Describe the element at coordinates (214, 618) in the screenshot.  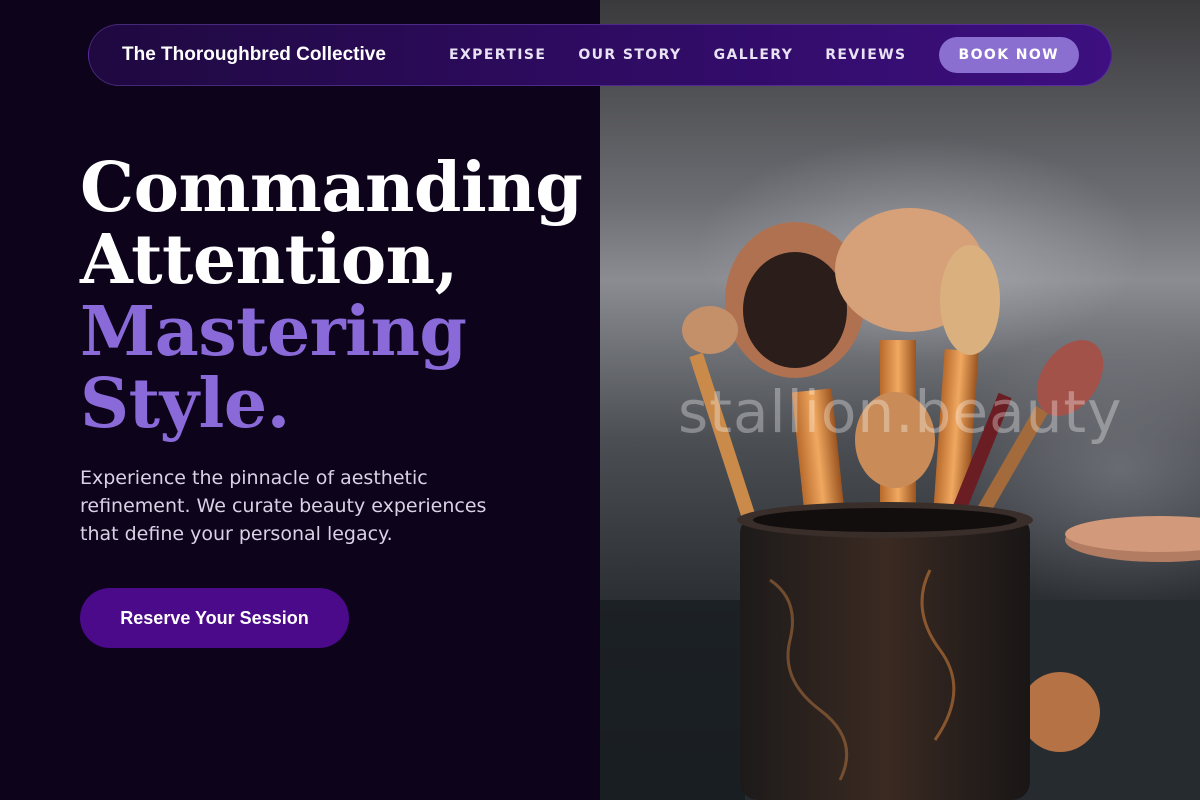
I see `reserve-session-button: Reserve Your Session` at that location.